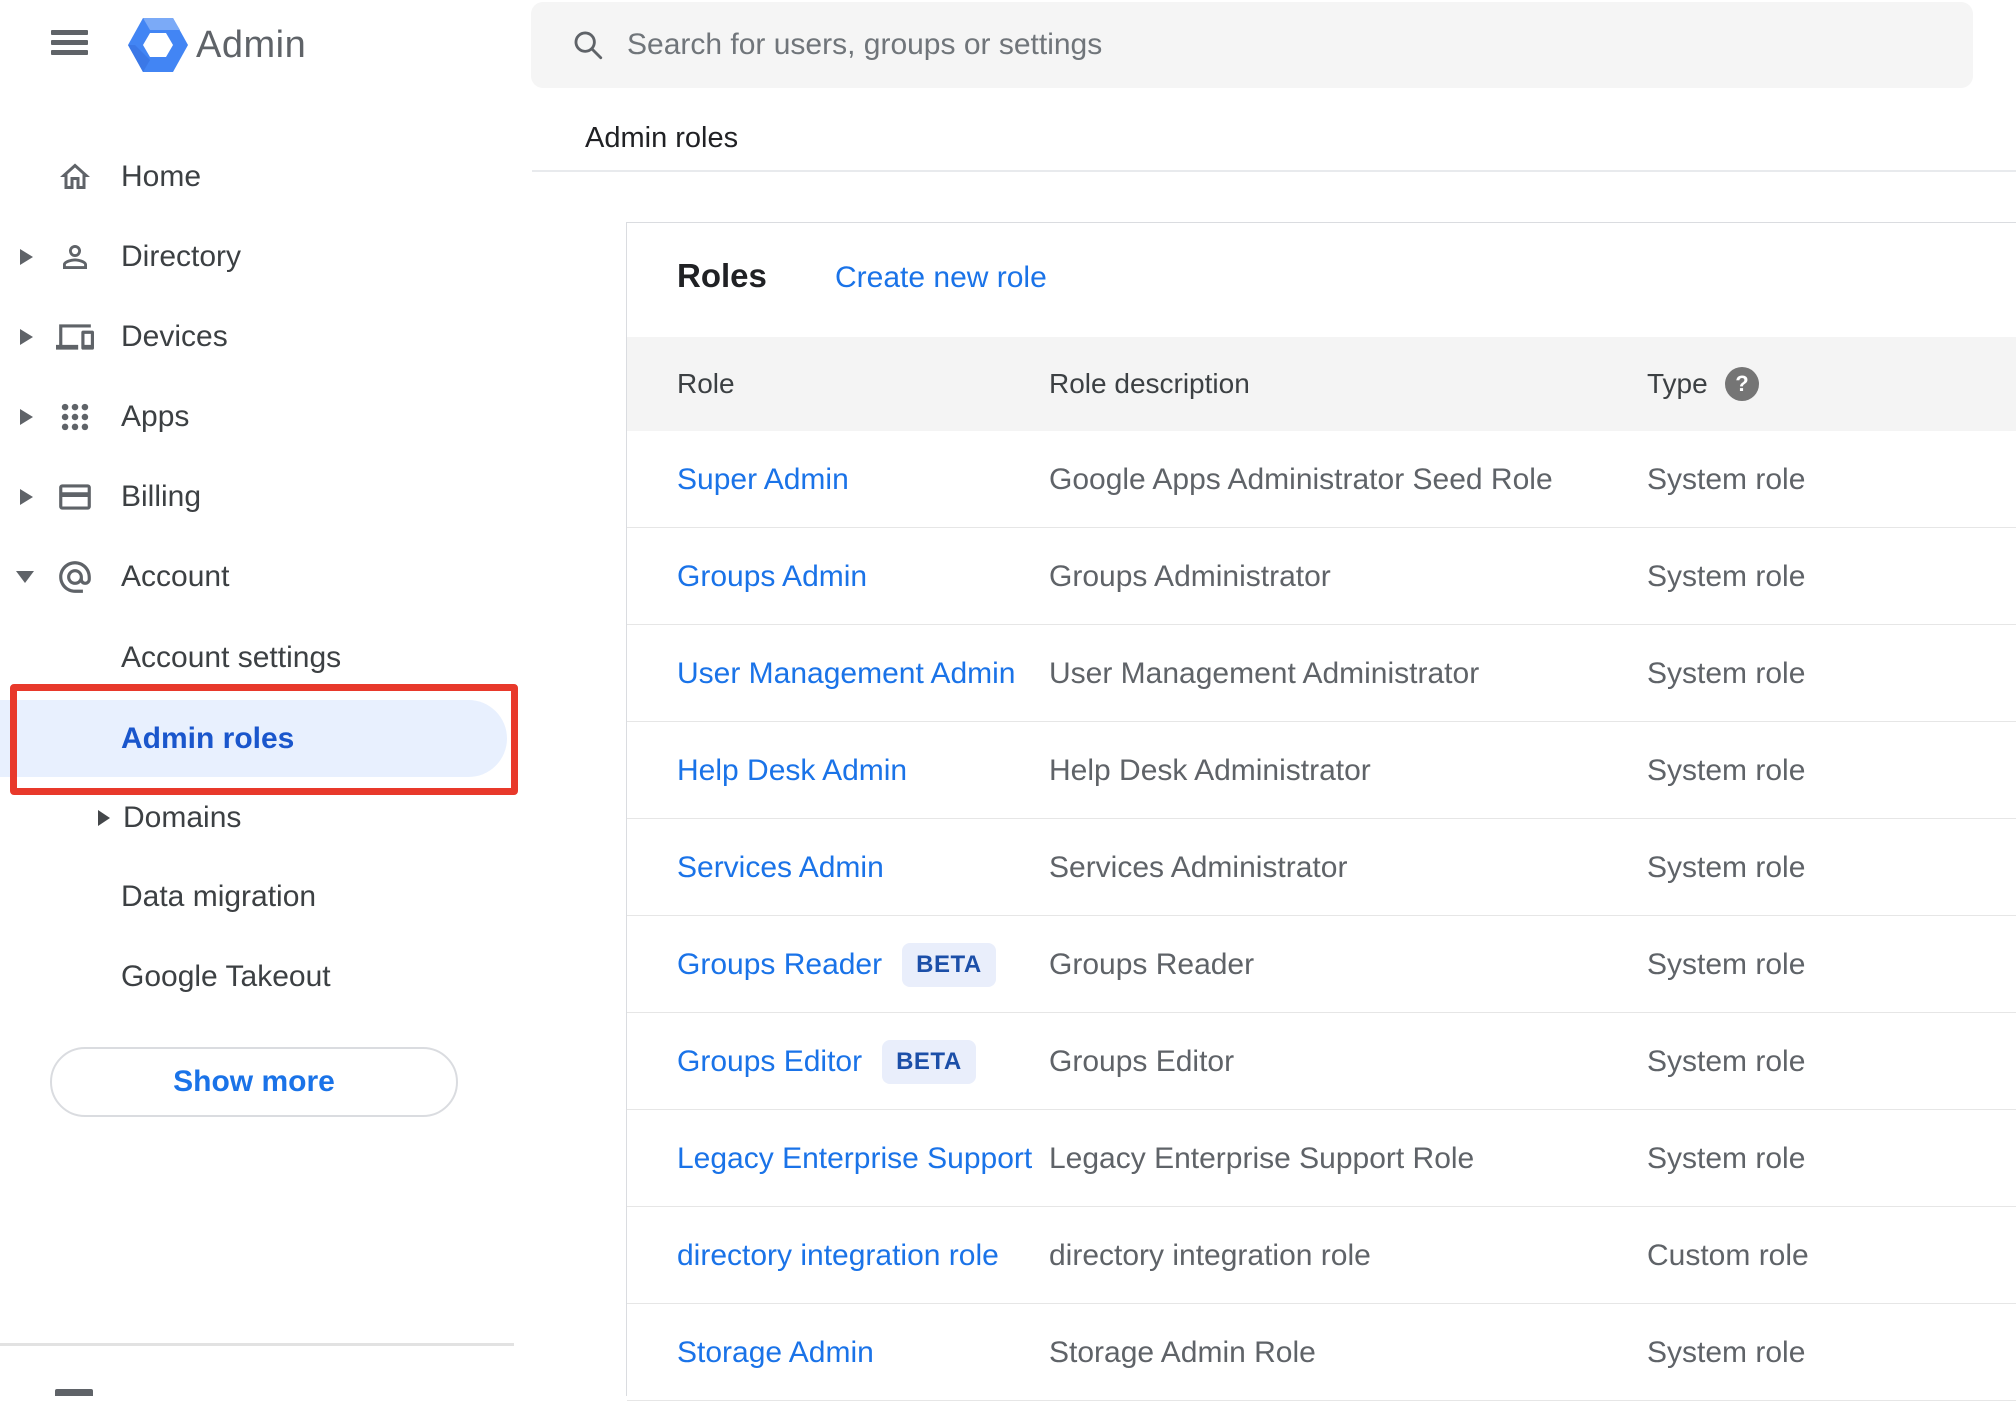 This screenshot has height=1401, width=2016. Describe the element at coordinates (1210, 1255) in the screenshot. I see `role-description: directory integration role` at that location.